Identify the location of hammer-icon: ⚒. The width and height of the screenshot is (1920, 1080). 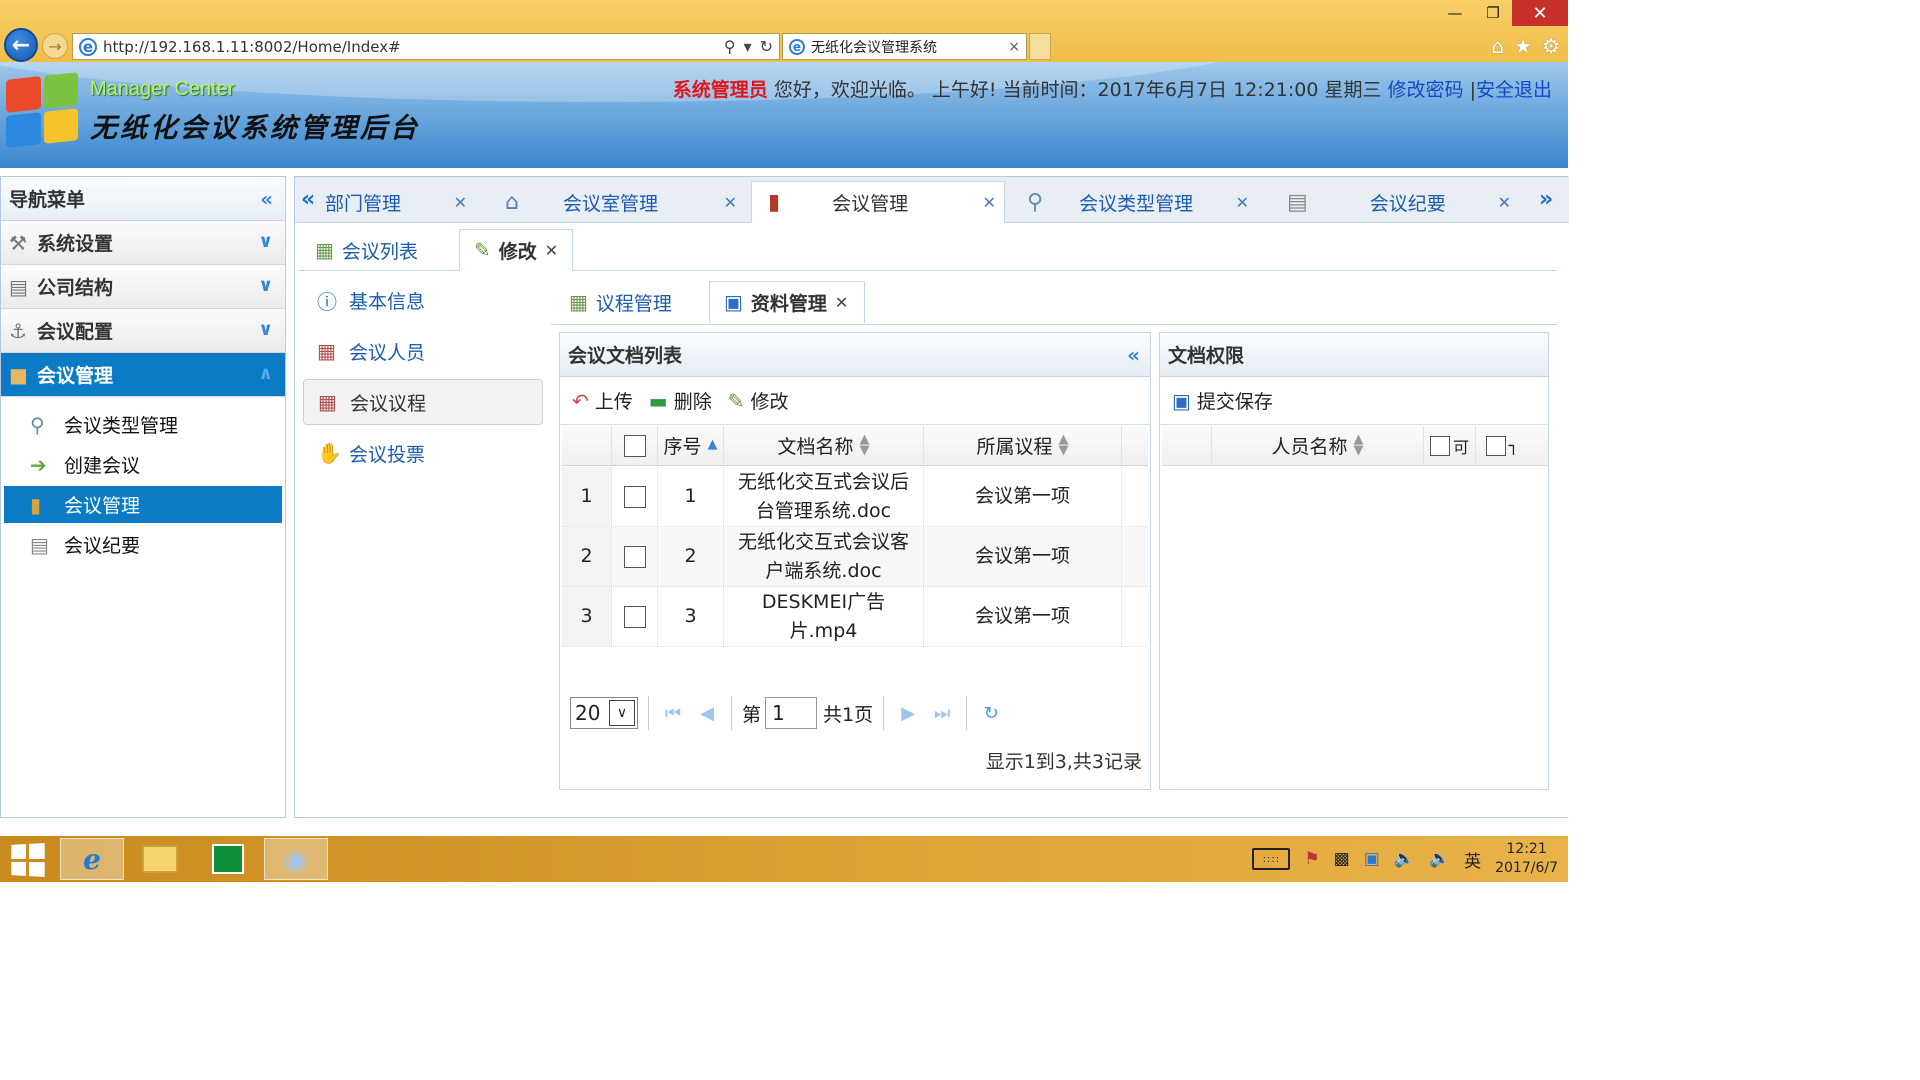
(18, 242).